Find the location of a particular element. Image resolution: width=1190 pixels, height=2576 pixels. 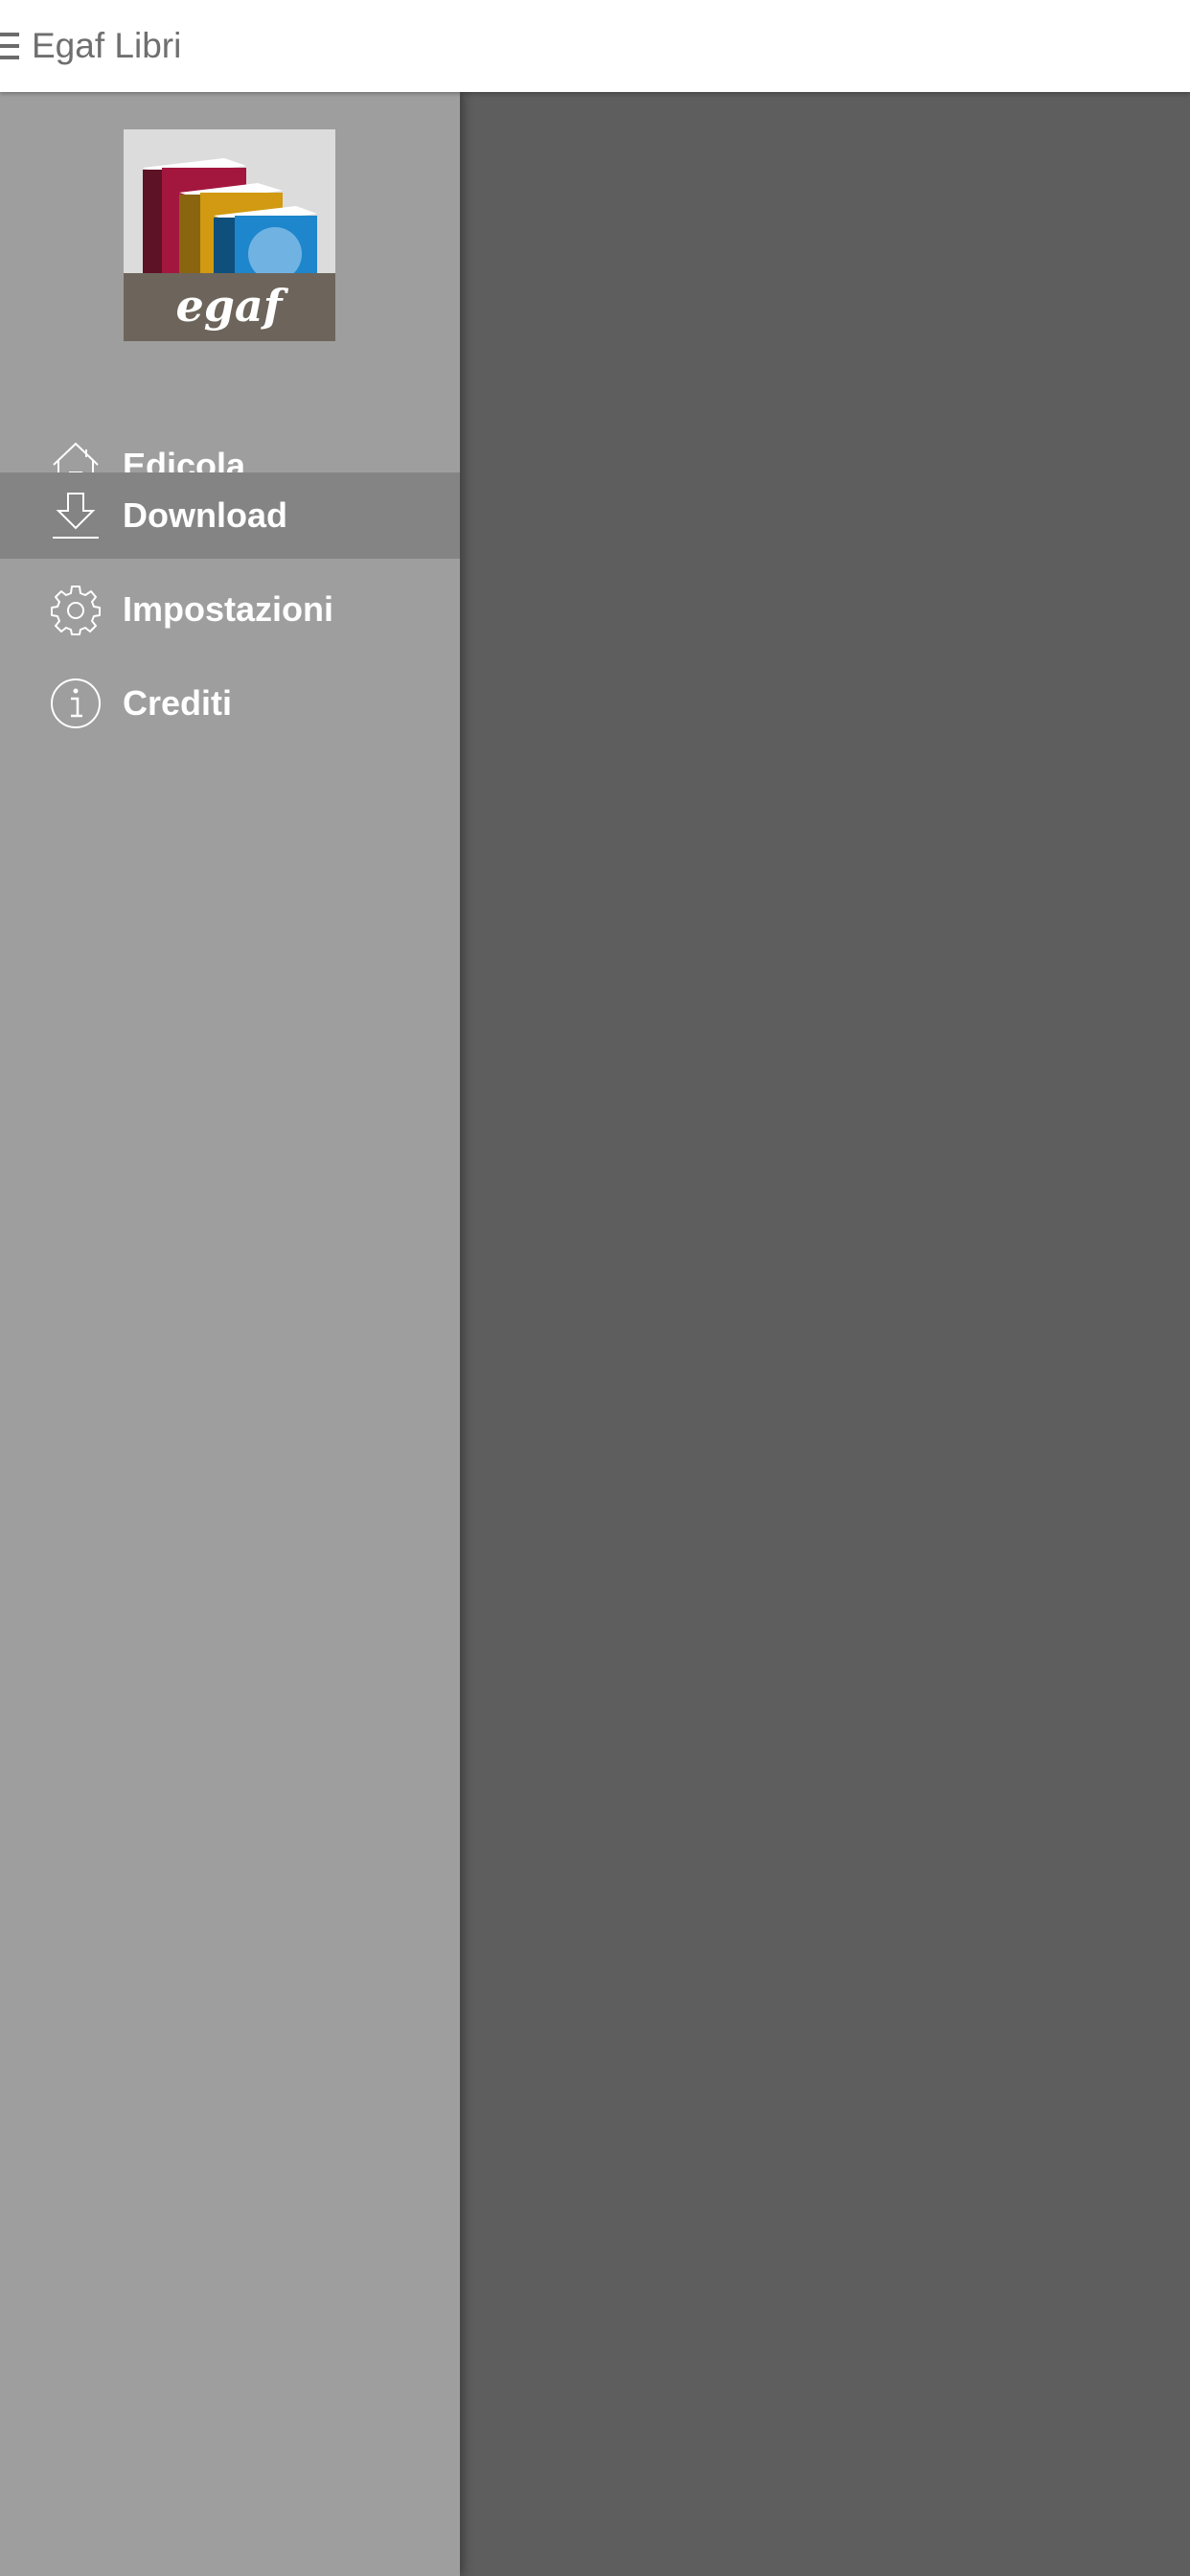

drawer-item-crediti: Crediti is located at coordinates (230, 703).